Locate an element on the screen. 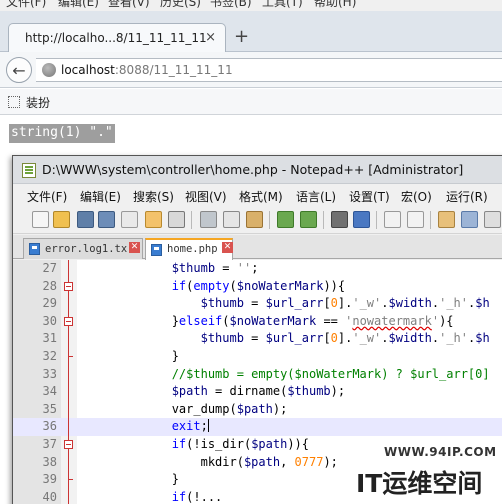 The width and height of the screenshot is (502, 504). code-text: var_dump($path); is located at coordinates (186, 408).